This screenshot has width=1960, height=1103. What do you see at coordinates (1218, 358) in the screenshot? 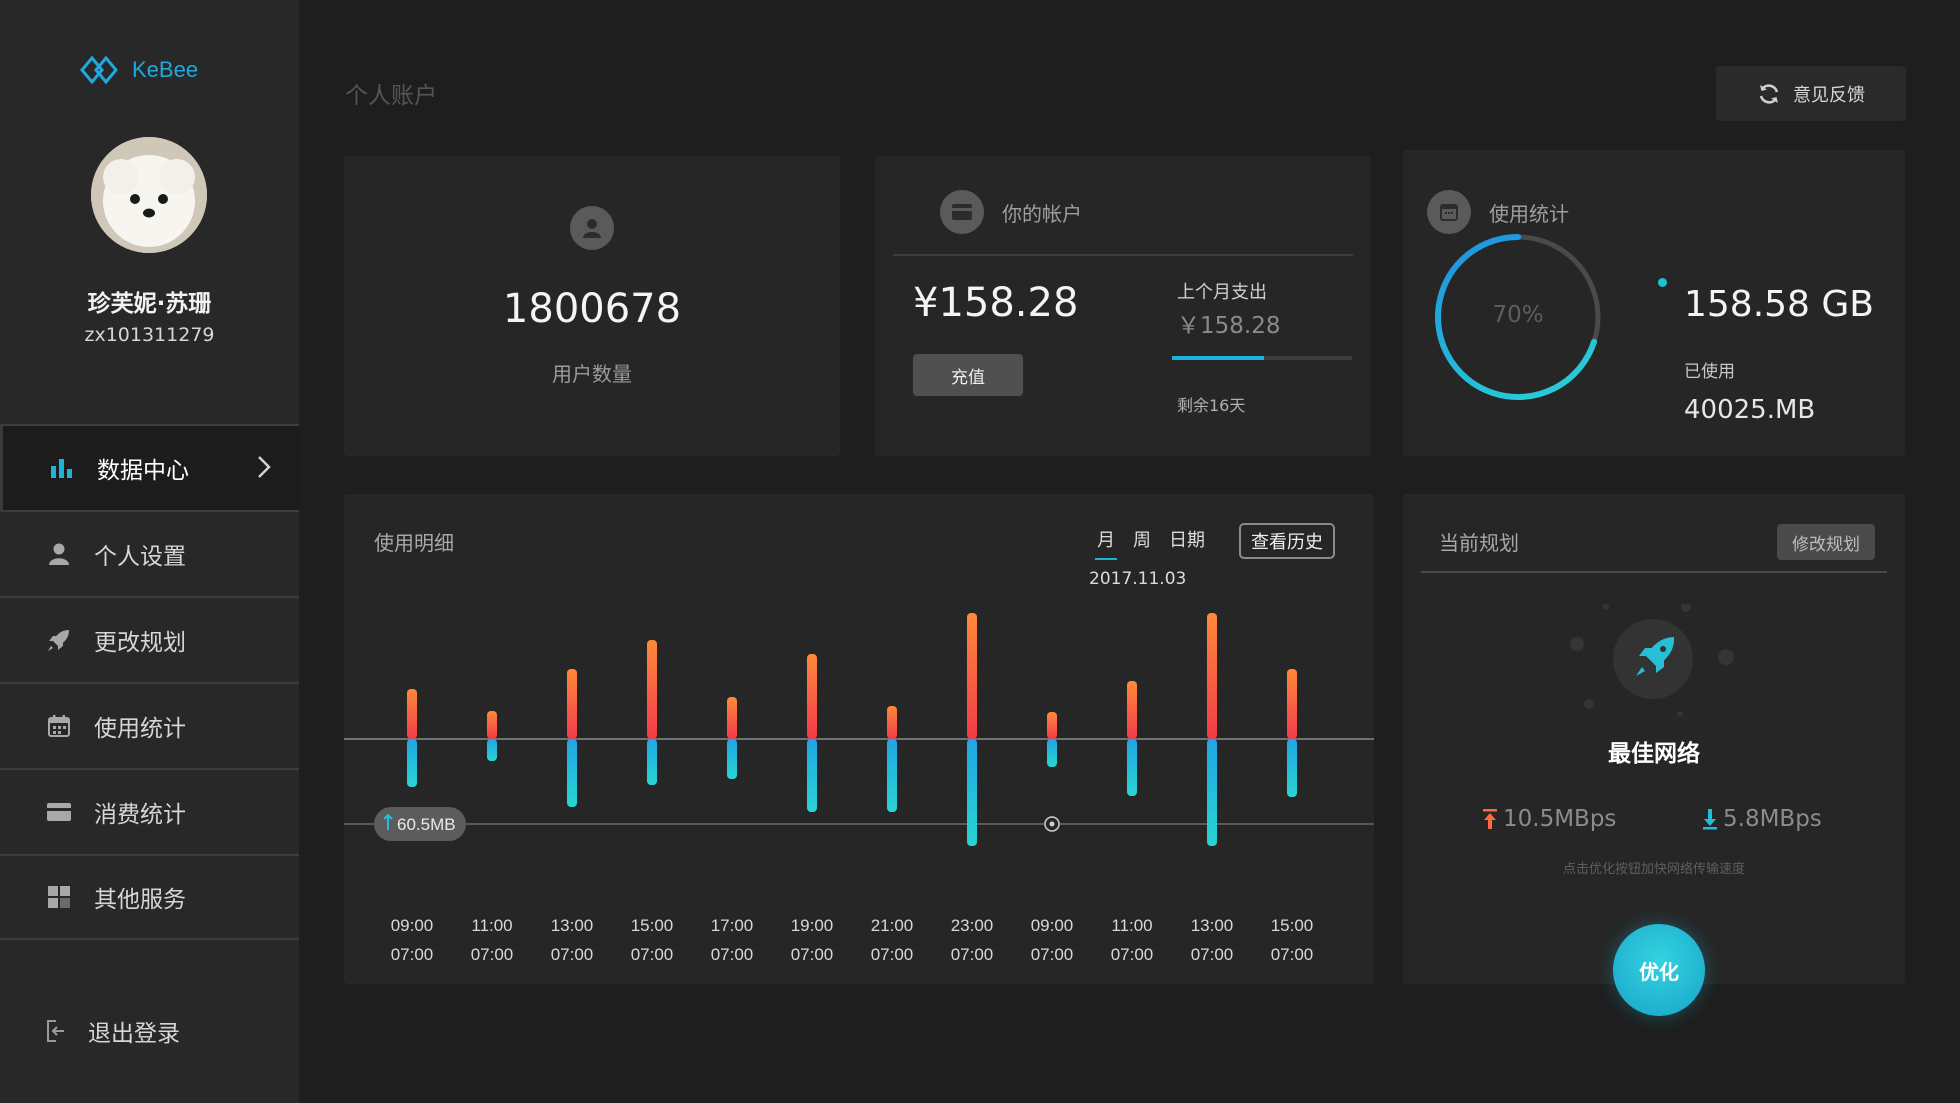
I see `remaining-progress-fill` at bounding box center [1218, 358].